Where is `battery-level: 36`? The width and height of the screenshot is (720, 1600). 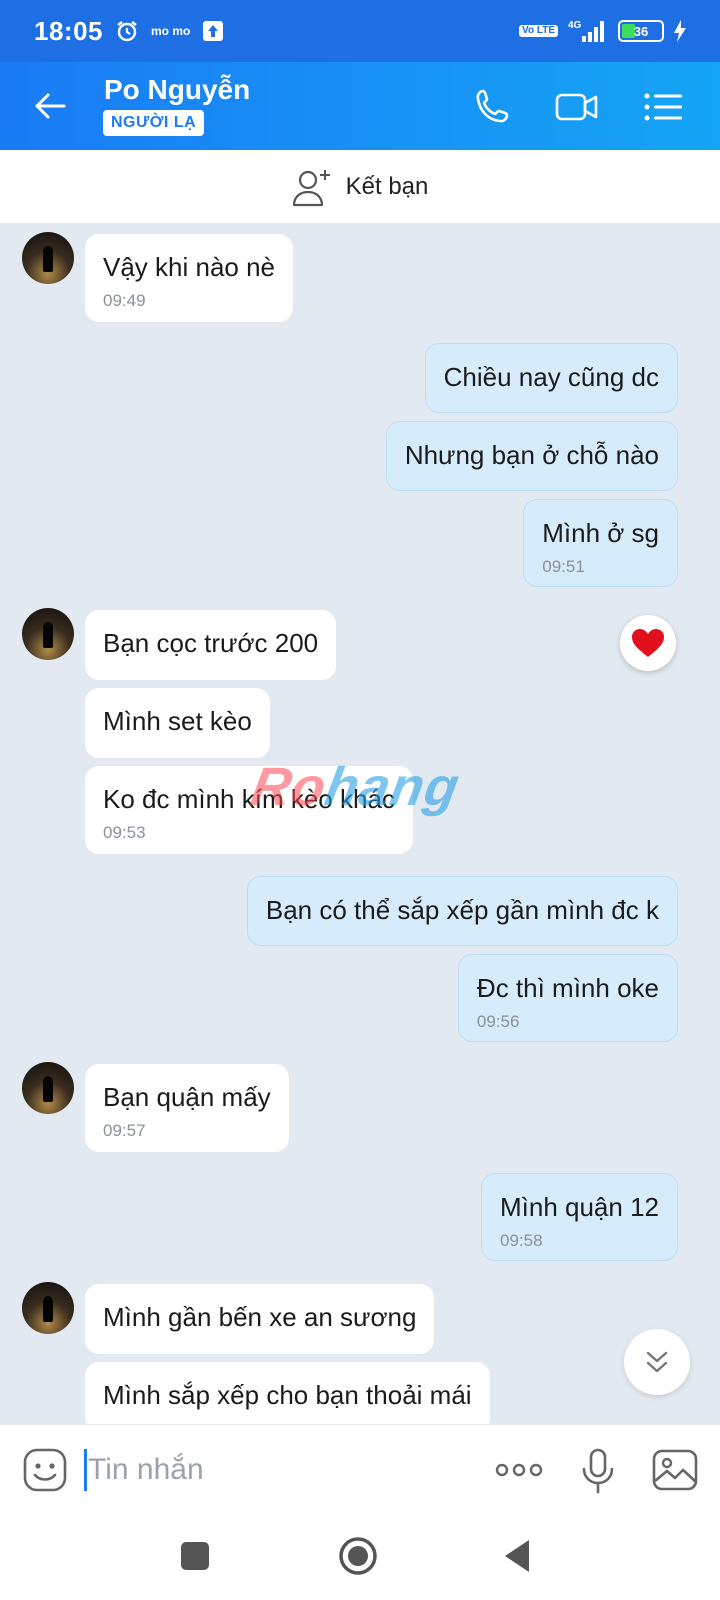
battery-level: 36 is located at coordinates (641, 31).